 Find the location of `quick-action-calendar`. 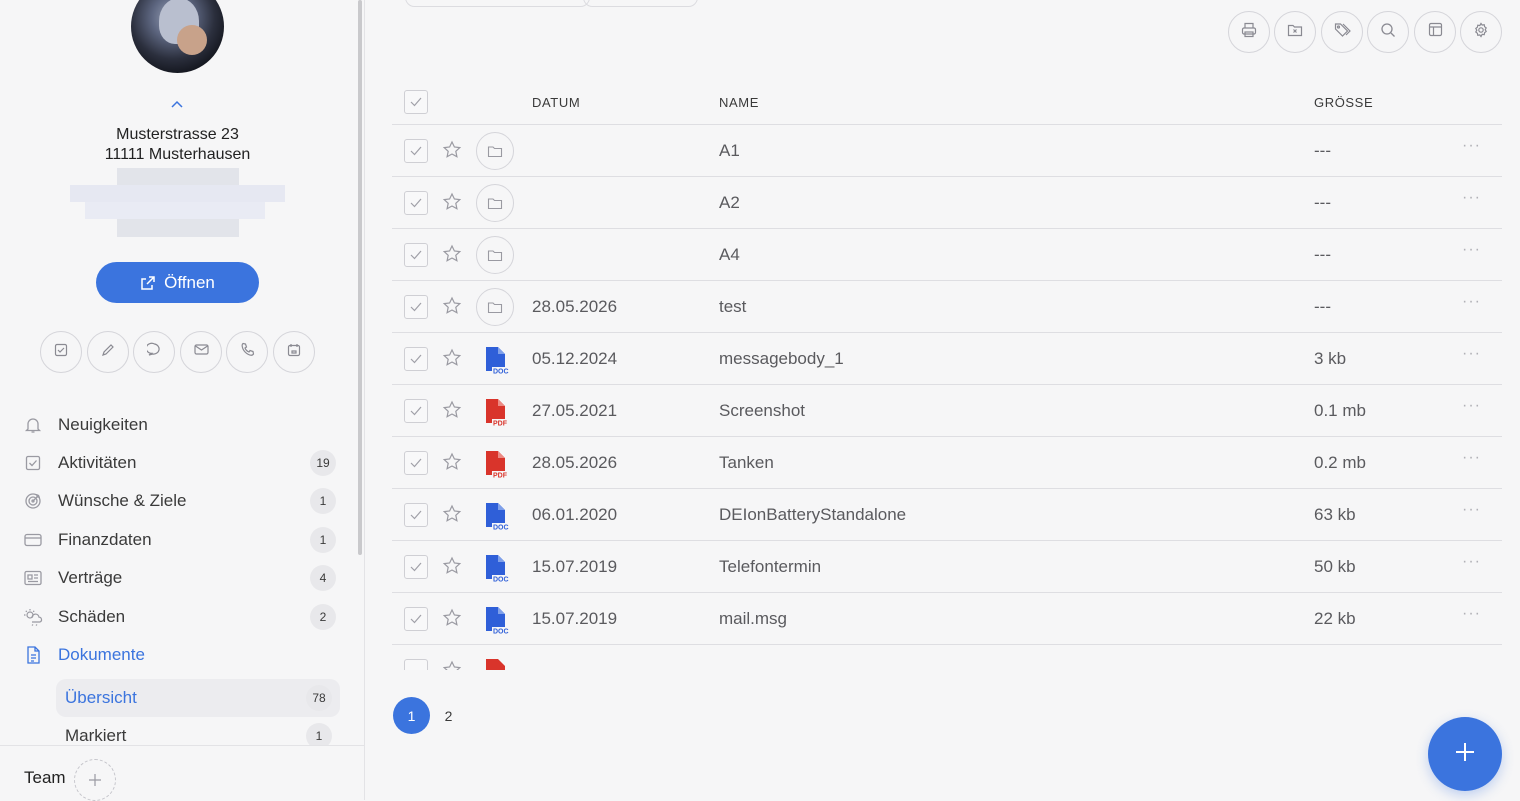

quick-action-calendar is located at coordinates (294, 352).